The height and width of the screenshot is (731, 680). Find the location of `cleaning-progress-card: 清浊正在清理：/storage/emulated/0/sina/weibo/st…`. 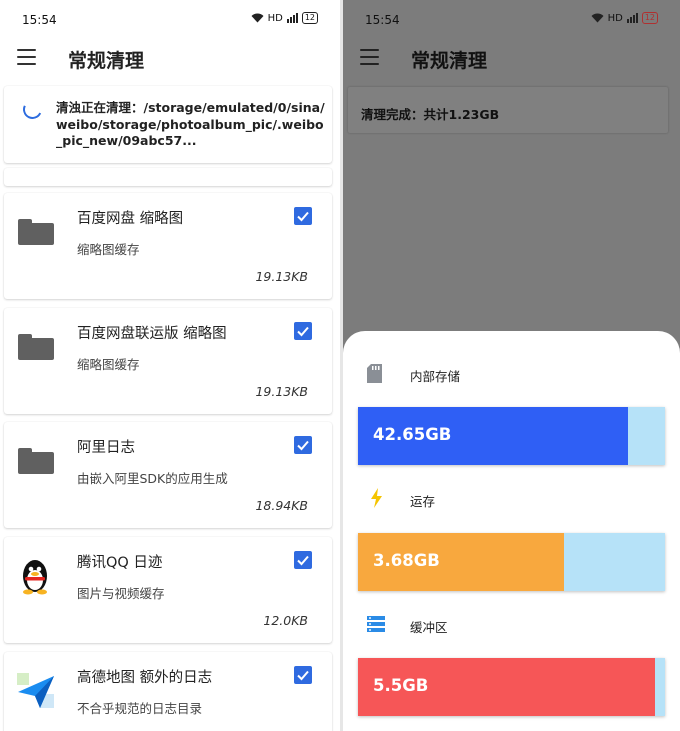

cleaning-progress-card: 清浊正在清理：/storage/emulated/0/sina/weibo/st… is located at coordinates (168, 124).